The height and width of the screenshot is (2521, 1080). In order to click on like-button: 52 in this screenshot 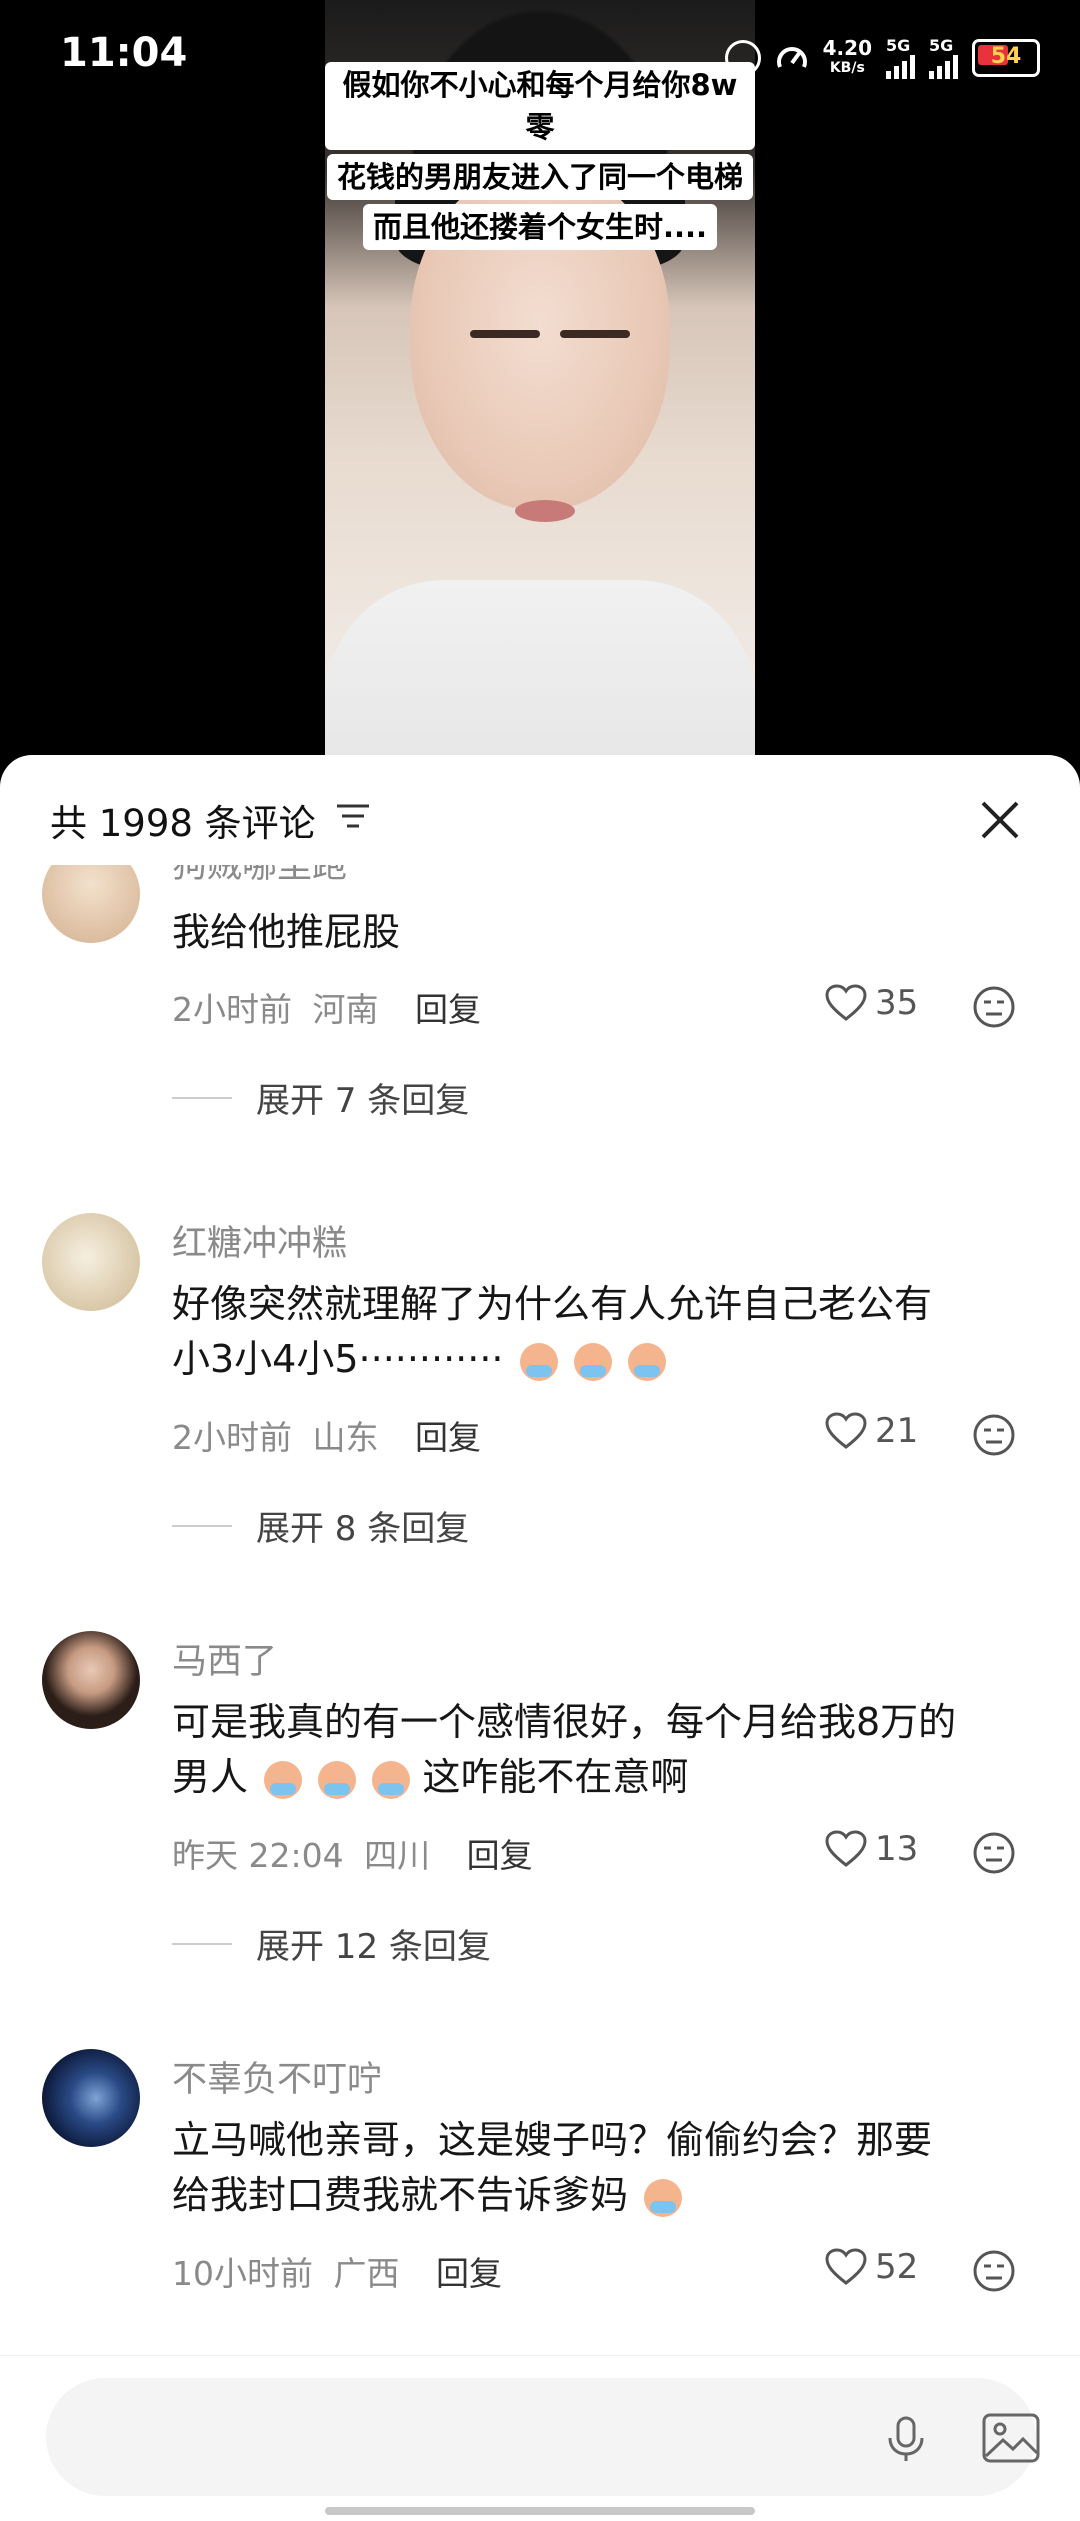, I will do `click(871, 2267)`.